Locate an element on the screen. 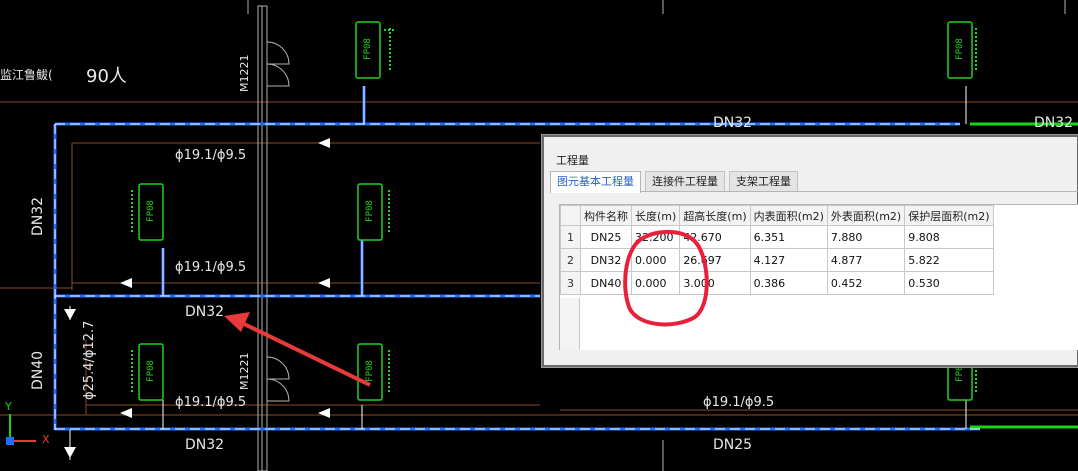  cell-outer-area: 4.877 is located at coordinates (866, 260).